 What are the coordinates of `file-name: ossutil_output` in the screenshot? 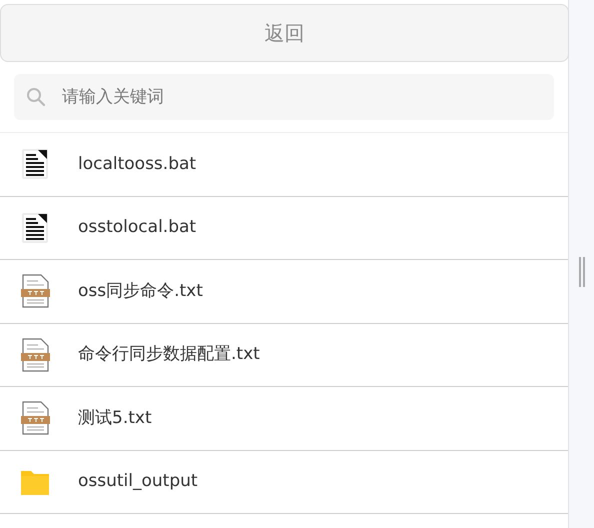 It's located at (138, 481).